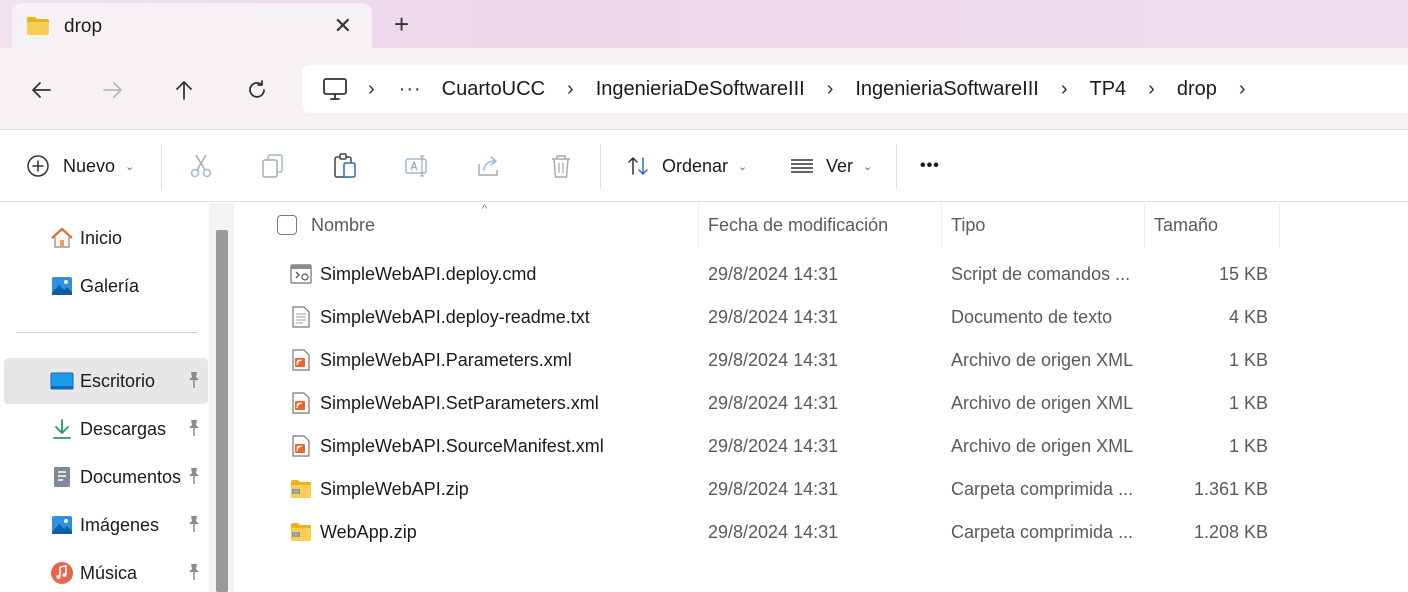 The image size is (1408, 592). I want to click on forward-button, so click(113, 90).